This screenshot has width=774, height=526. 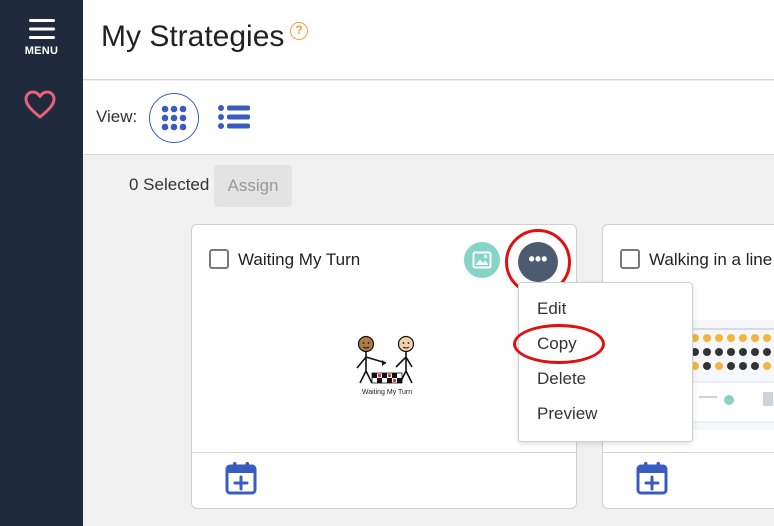 What do you see at coordinates (428, 118) in the screenshot?
I see `view-toolbar: View:` at bounding box center [428, 118].